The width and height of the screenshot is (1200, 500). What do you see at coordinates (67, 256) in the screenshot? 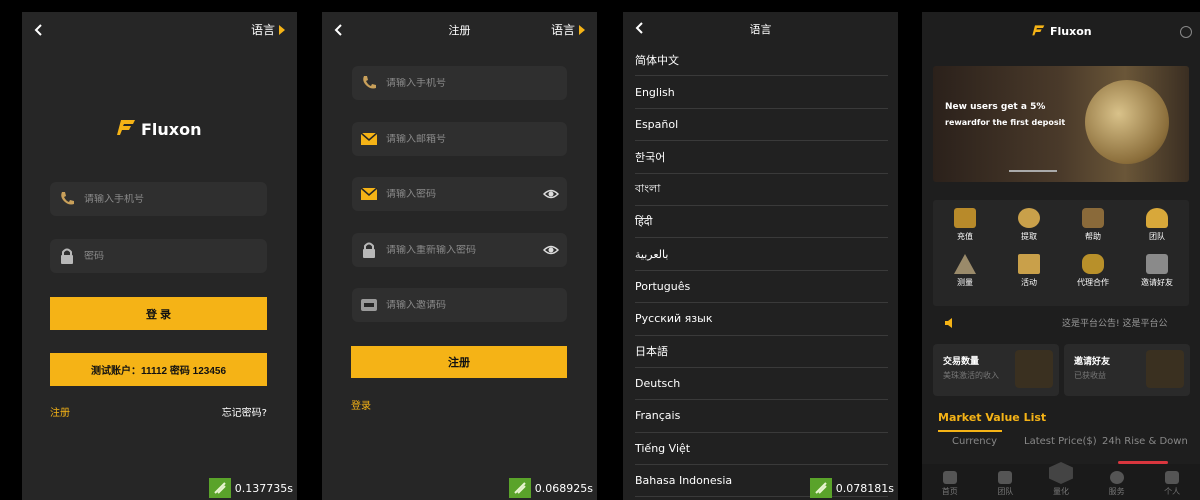
I see `lock-icon` at bounding box center [67, 256].